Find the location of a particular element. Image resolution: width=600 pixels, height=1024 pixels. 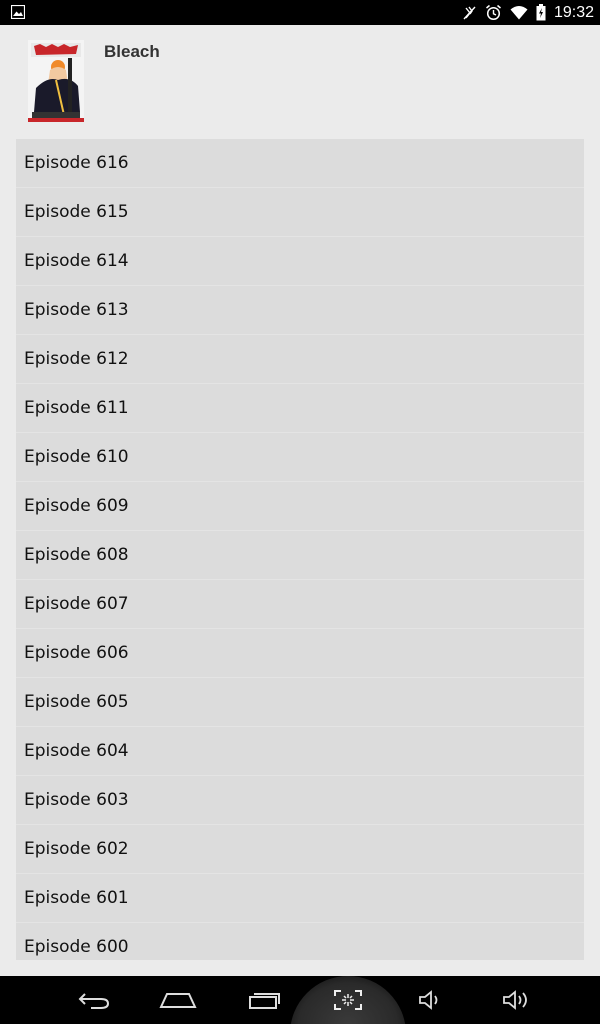

list-item: Episode 611 is located at coordinates (300, 408).